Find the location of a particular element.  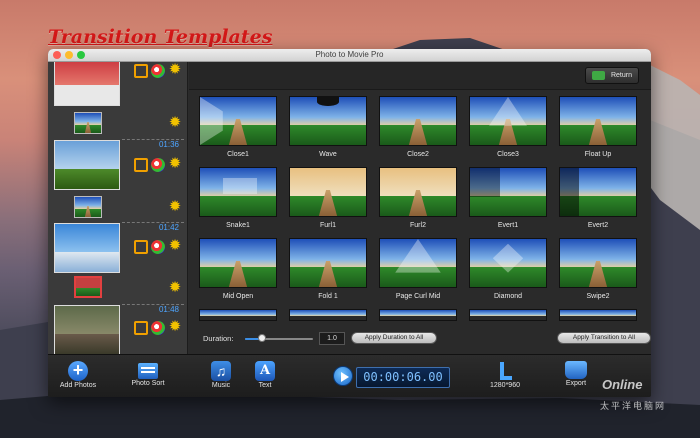

transition-tile: Close1 is located at coordinates (238, 132).